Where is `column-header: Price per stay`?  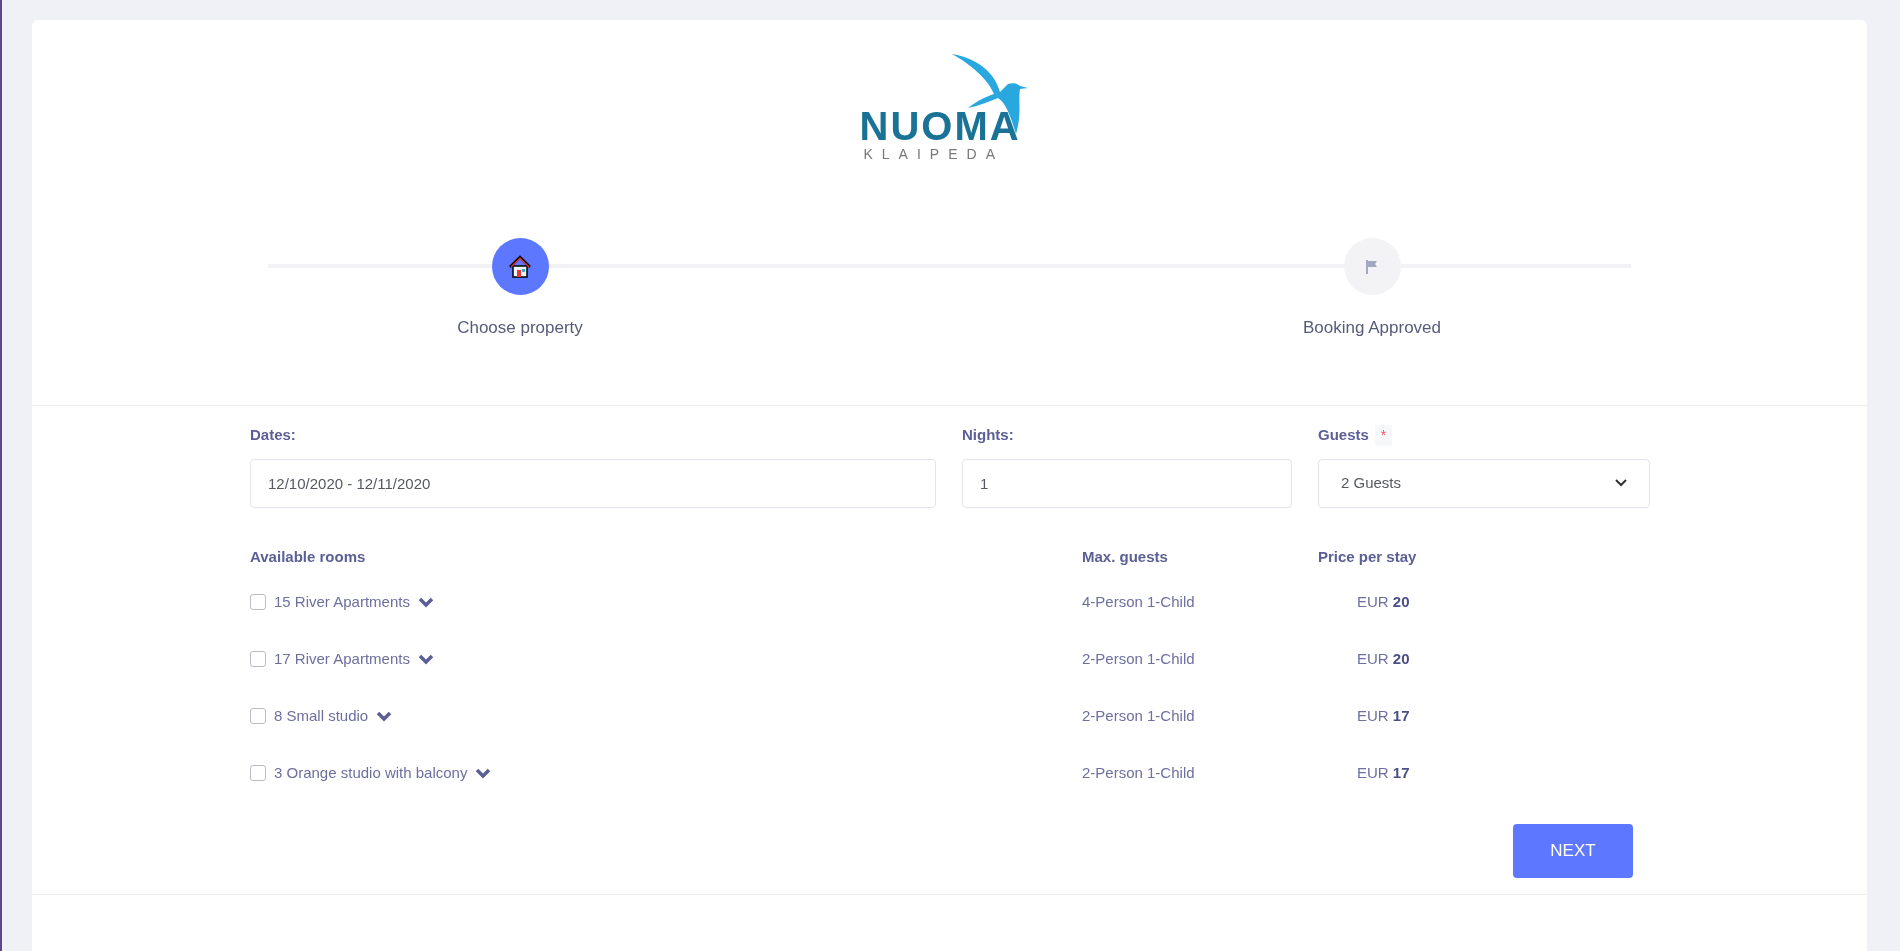 column-header: Price per stay is located at coordinates (1368, 556).